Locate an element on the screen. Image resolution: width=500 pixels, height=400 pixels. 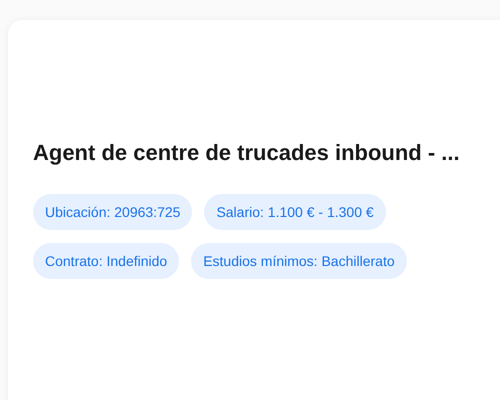
info-tag: Estudios mínimos: Bachillerato is located at coordinates (299, 261).